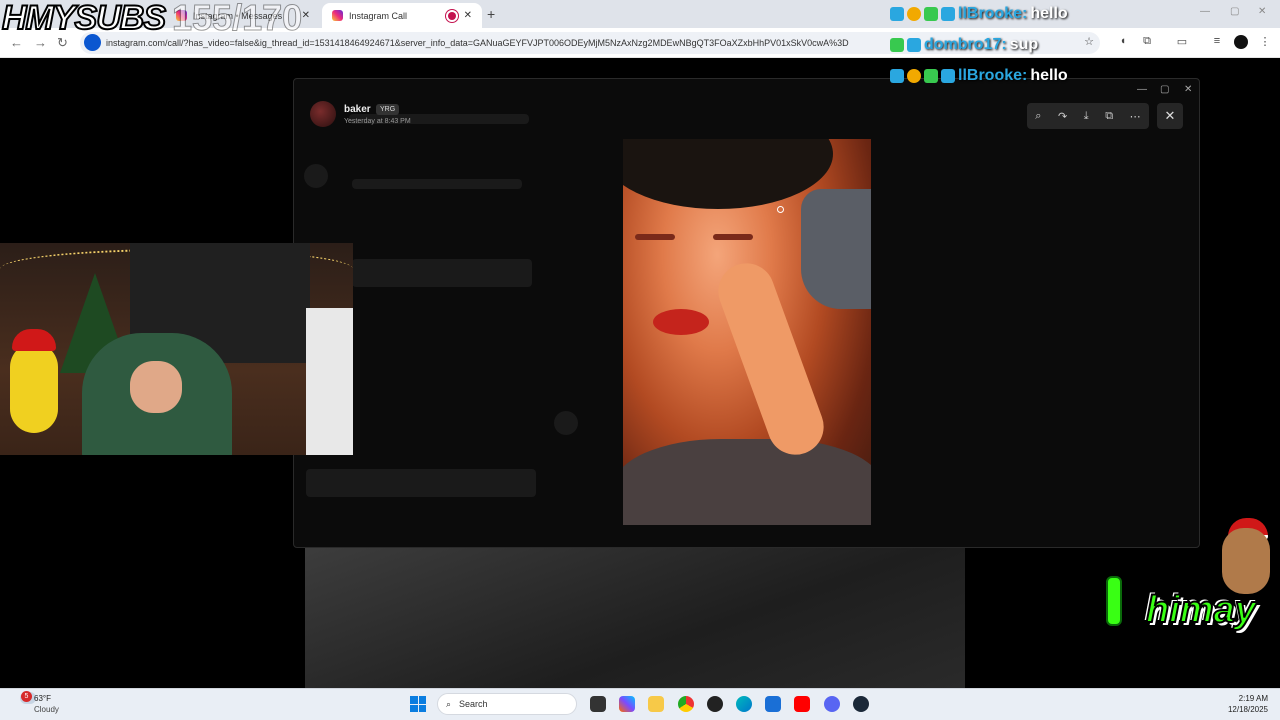  What do you see at coordinates (337, 15) in the screenshot?
I see `instagram-icon` at bounding box center [337, 15].